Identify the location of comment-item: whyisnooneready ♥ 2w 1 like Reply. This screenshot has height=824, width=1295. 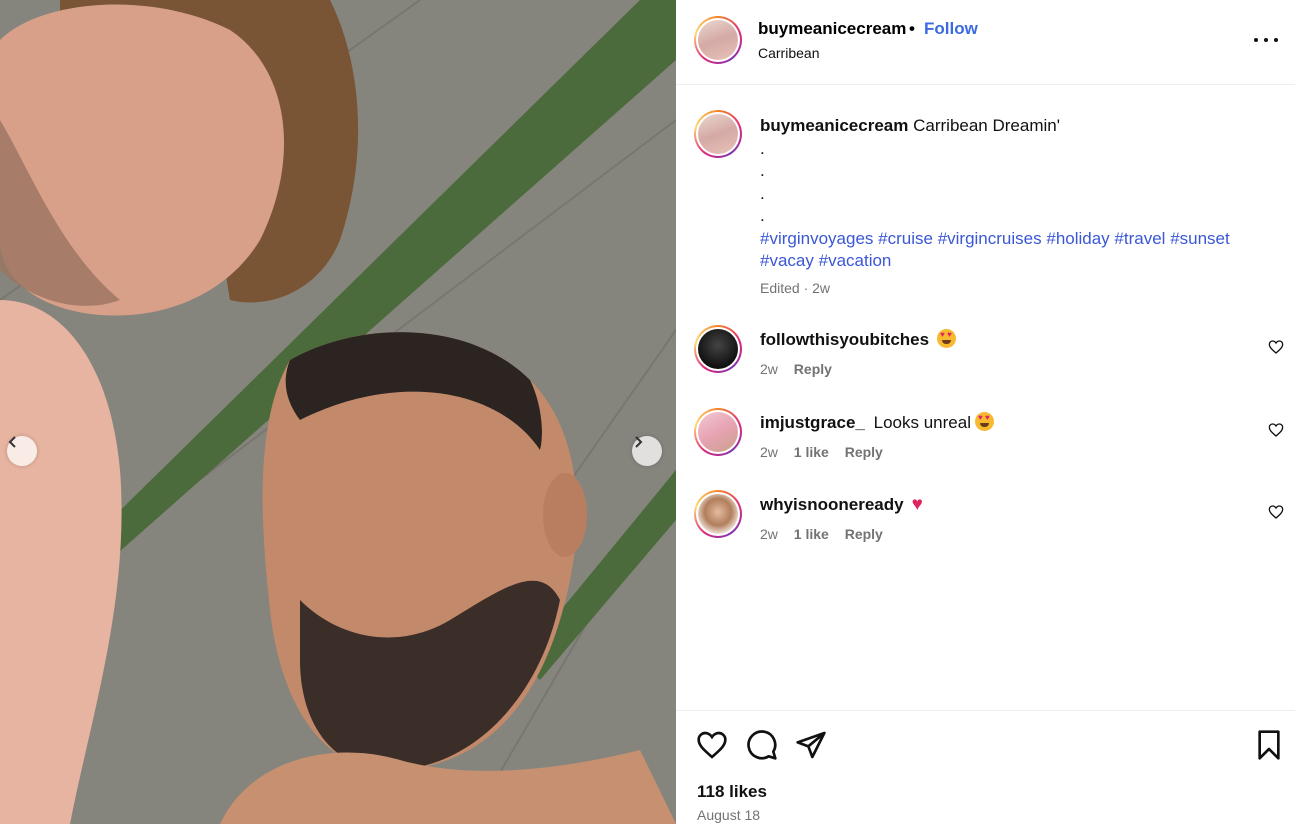
(985, 525).